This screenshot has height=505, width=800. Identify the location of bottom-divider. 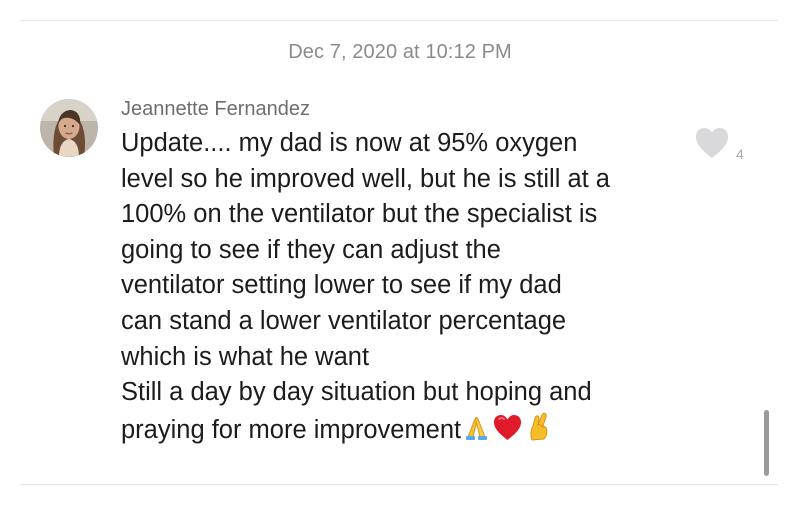
(399, 484).